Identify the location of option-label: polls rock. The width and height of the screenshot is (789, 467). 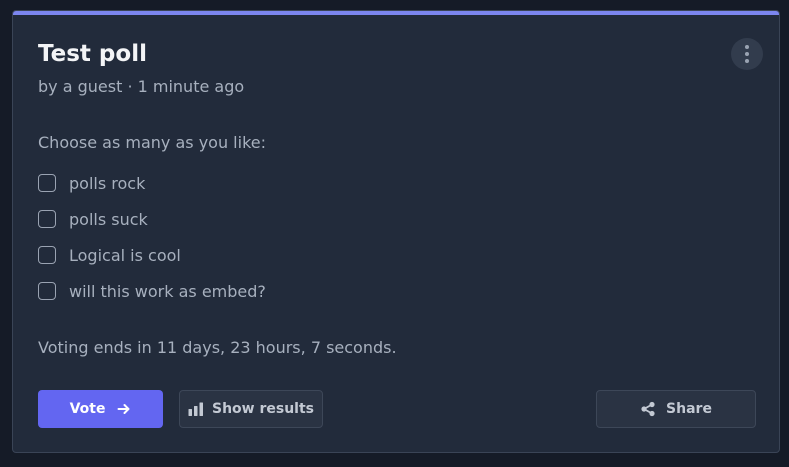
(107, 183).